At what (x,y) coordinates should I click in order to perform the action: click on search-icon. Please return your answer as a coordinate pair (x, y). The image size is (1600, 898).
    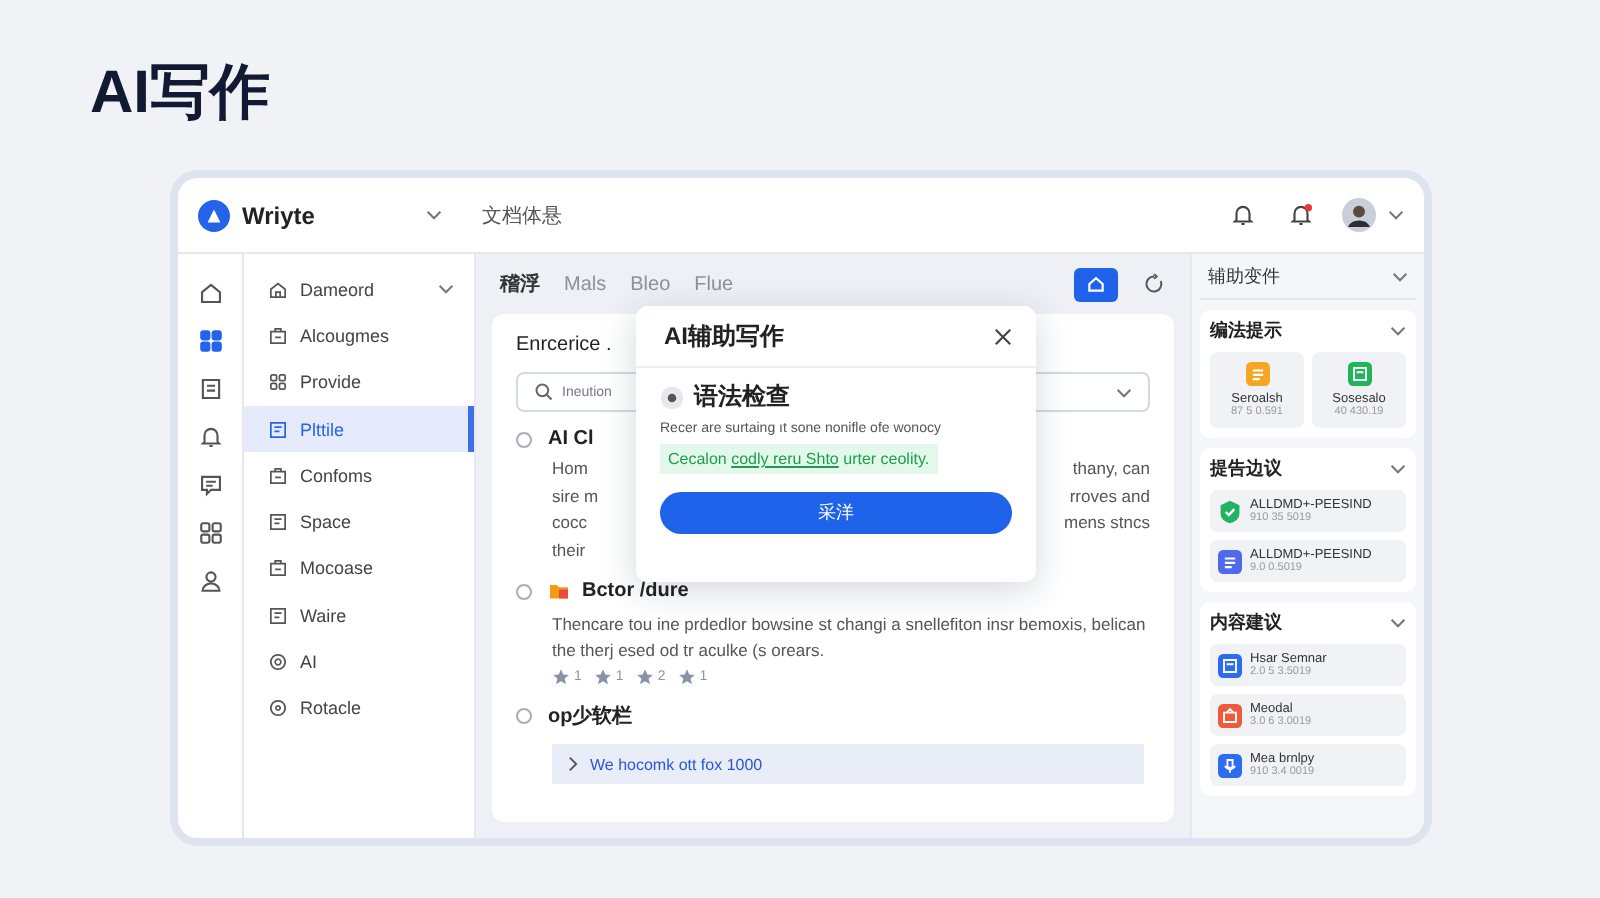
    Looking at the image, I should click on (544, 392).